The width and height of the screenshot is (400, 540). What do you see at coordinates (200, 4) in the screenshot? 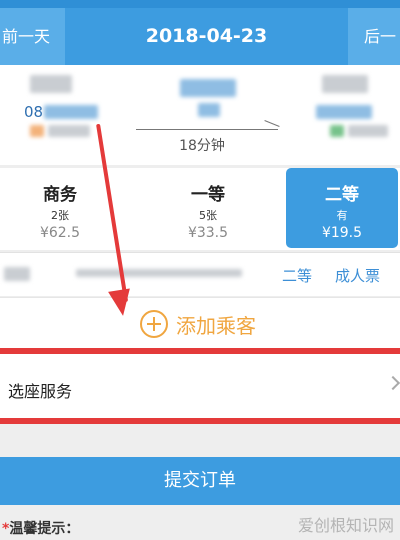
I see `top-status-bar` at bounding box center [200, 4].